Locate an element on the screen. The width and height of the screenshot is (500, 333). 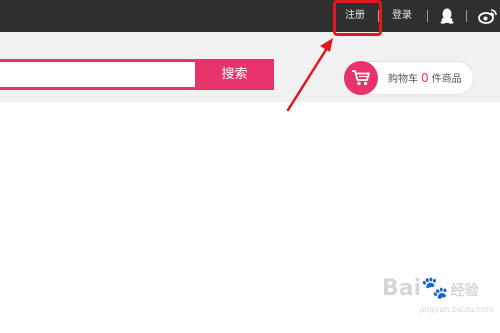
baidu-watermark: Bai🐾 经验 is located at coordinates (430, 288).